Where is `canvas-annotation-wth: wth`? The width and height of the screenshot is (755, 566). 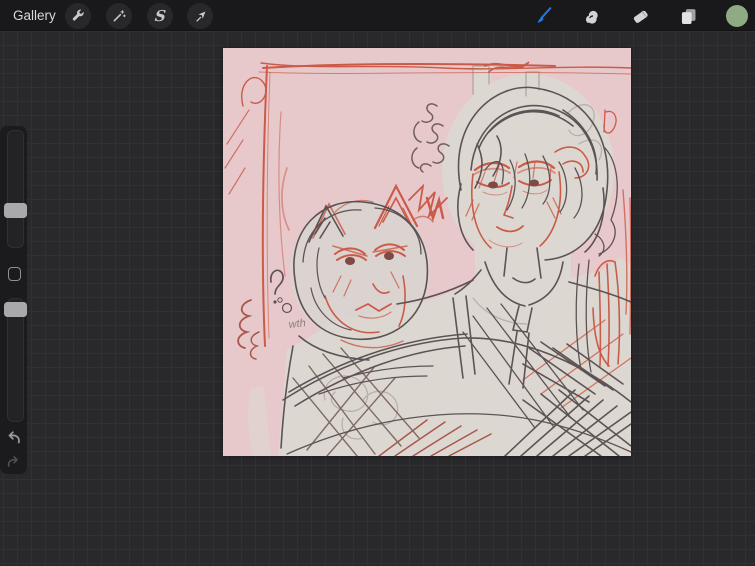
canvas-annotation-wth: wth is located at coordinates (297, 324).